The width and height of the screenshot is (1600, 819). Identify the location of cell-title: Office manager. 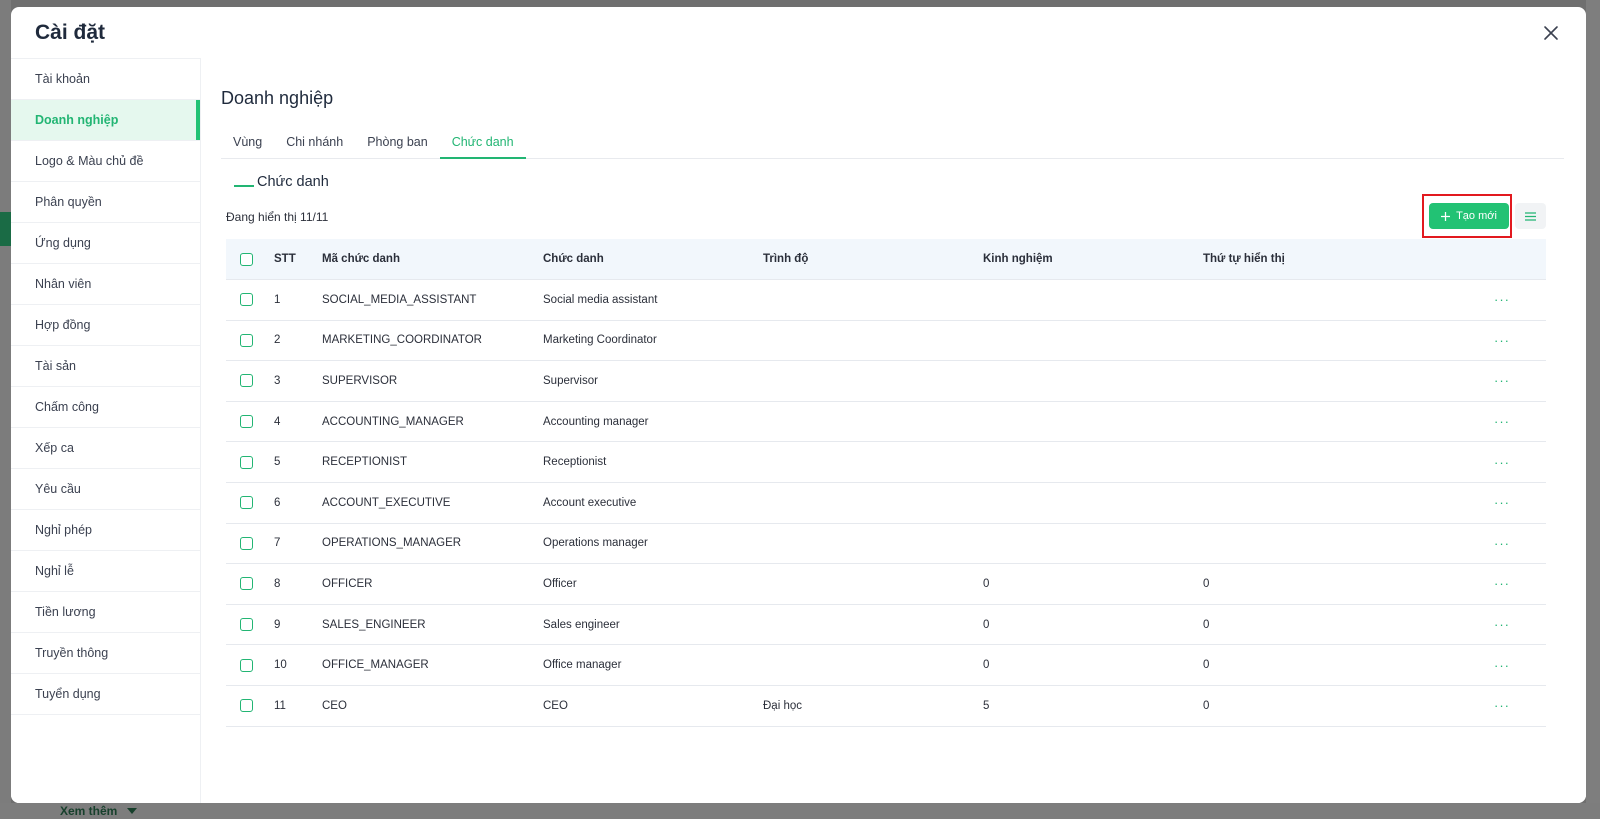
(582, 665).